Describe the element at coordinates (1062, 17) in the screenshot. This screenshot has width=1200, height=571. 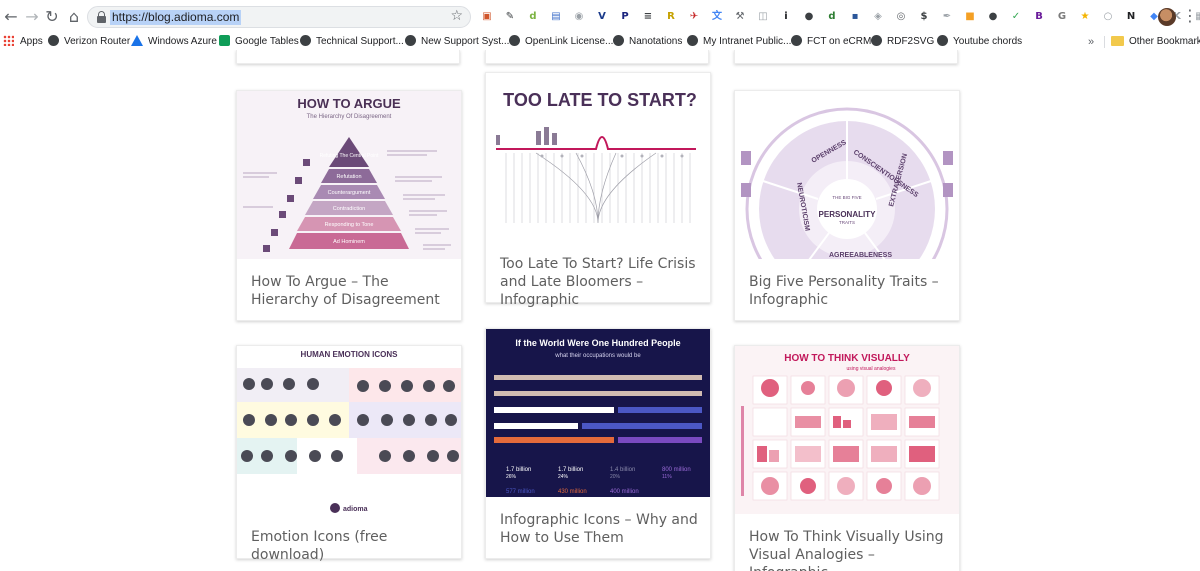
I see `extension-g-icon: G` at that location.